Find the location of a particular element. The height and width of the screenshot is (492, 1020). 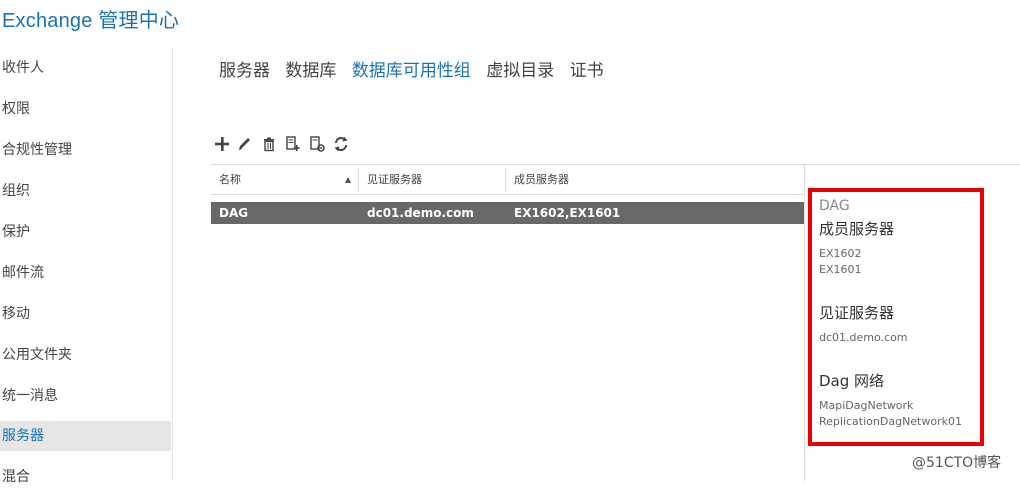

tab-database-availability-groups: 数据库可用性组 is located at coordinates (411, 68).